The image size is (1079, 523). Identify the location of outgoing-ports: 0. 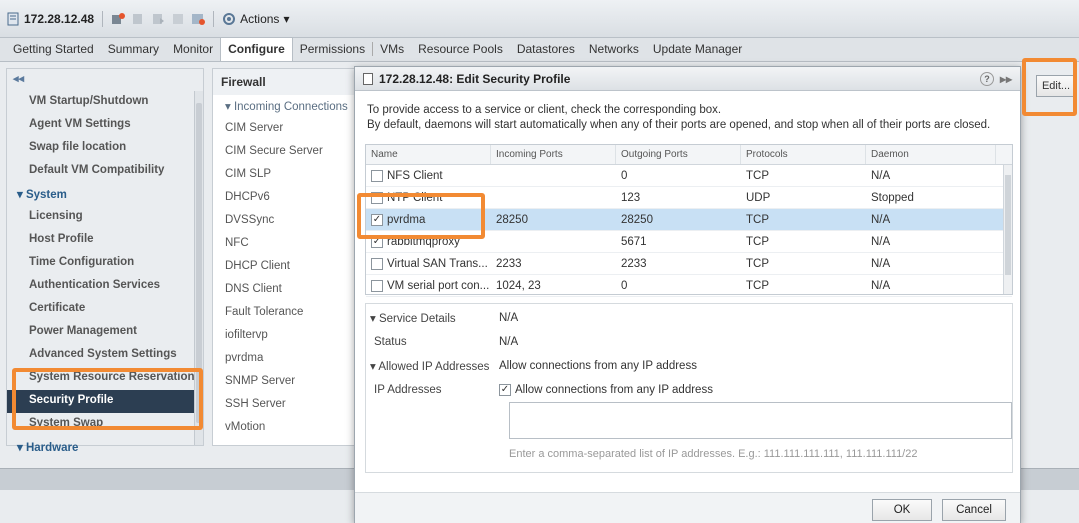
(624, 175).